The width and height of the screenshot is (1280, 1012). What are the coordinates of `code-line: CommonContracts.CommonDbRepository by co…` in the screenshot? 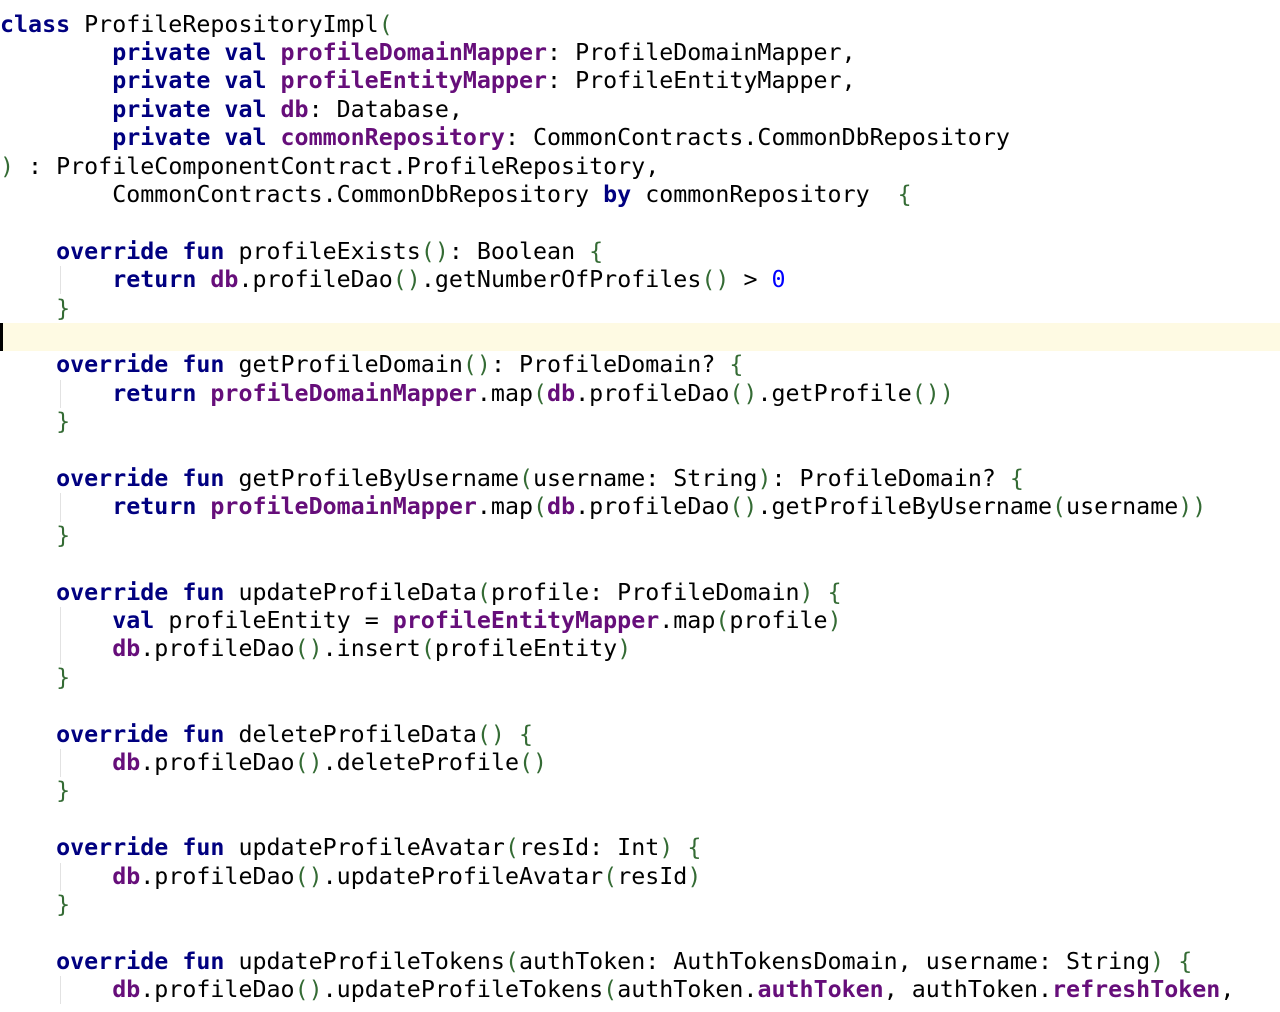 It's located at (640, 195).